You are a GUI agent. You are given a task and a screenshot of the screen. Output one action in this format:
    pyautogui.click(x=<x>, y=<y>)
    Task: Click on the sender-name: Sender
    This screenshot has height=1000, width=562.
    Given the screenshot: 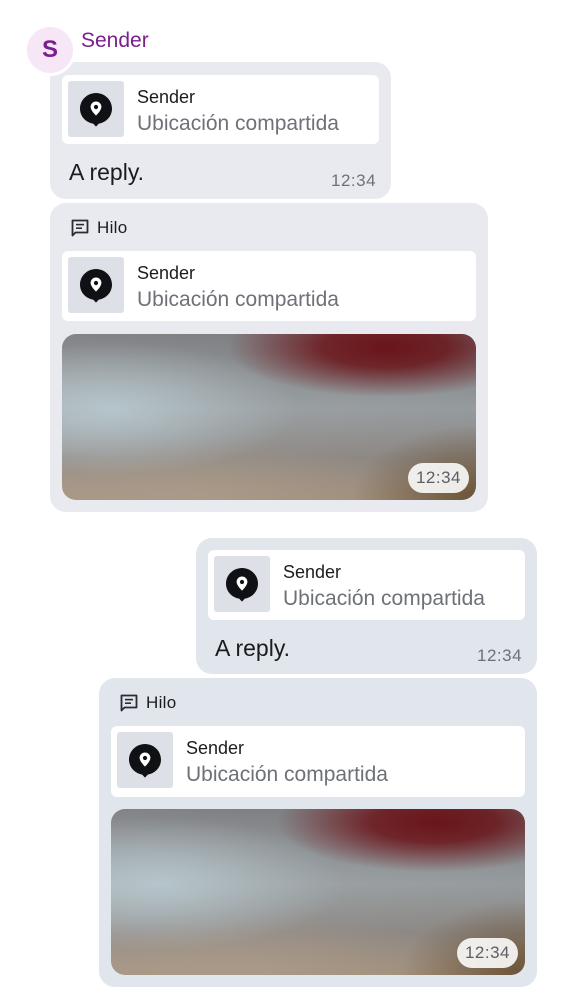 What is the action you would take?
    pyautogui.click(x=115, y=41)
    